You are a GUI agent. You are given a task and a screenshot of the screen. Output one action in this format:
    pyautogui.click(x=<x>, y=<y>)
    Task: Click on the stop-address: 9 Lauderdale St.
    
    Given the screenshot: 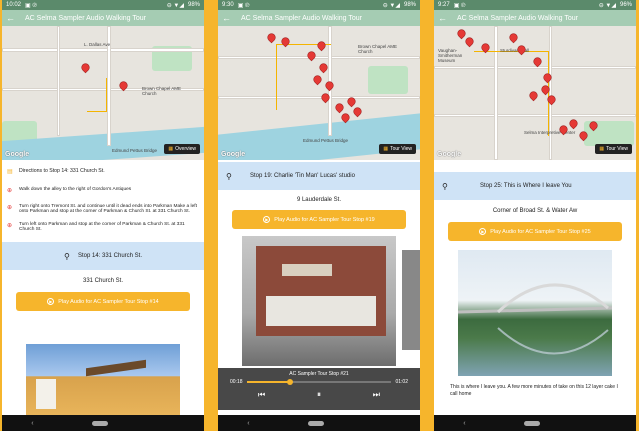 What is the action you would take?
    pyautogui.click(x=319, y=200)
    